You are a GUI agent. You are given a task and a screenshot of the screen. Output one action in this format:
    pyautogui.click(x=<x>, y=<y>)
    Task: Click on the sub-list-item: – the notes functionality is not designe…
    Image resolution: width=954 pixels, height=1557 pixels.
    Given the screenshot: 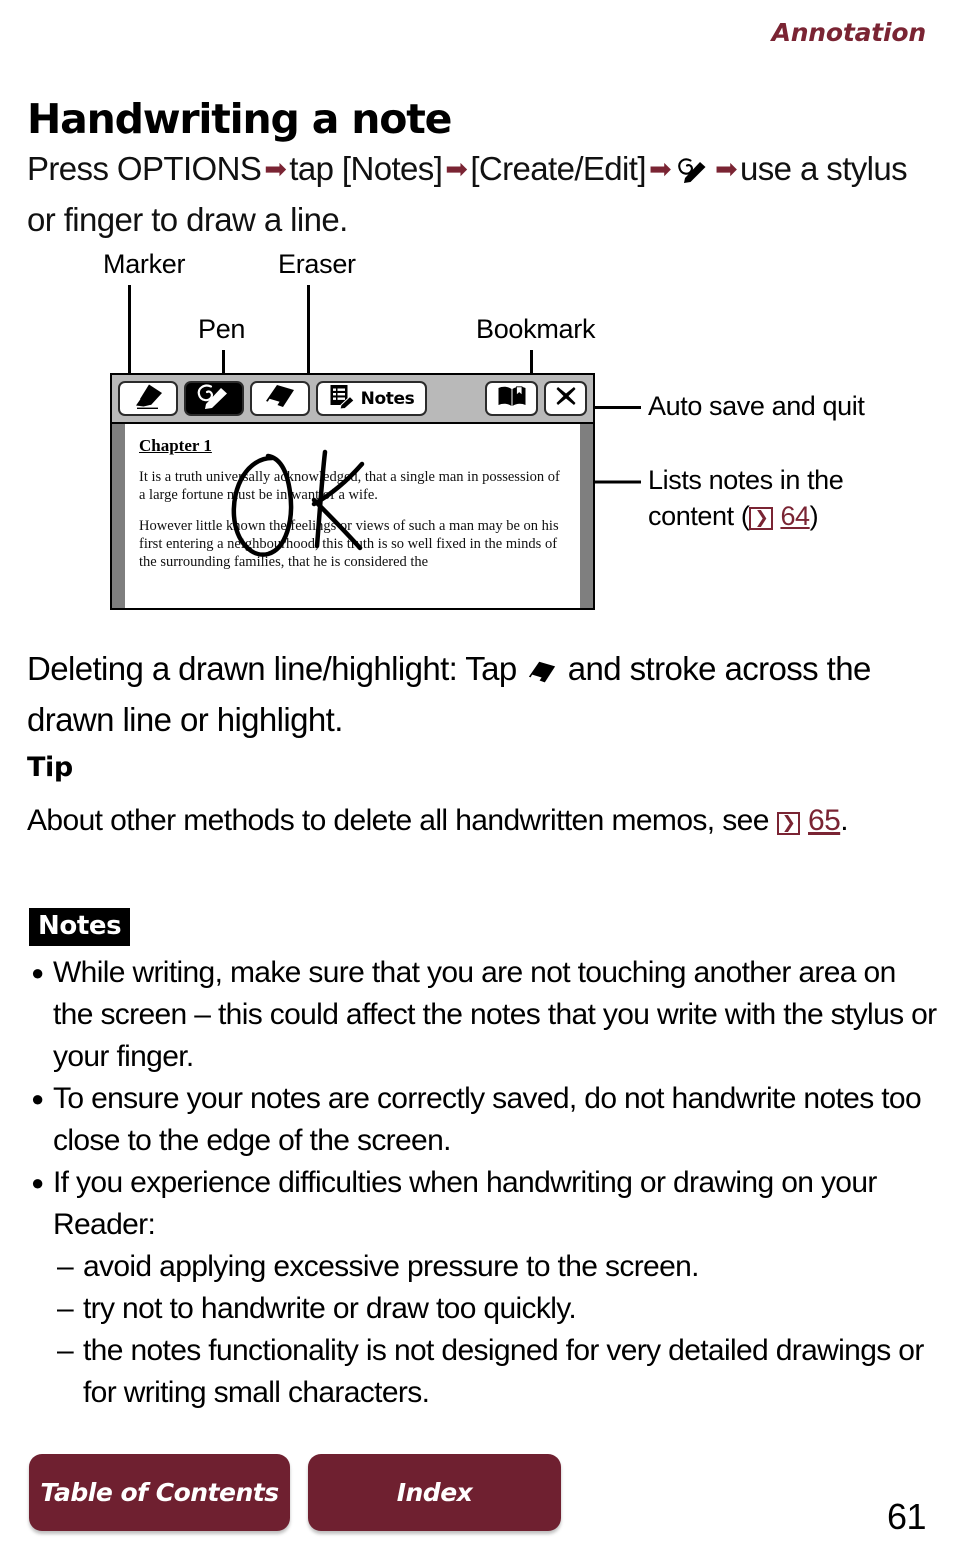 What is the action you would take?
    pyautogui.click(x=482, y=1372)
    